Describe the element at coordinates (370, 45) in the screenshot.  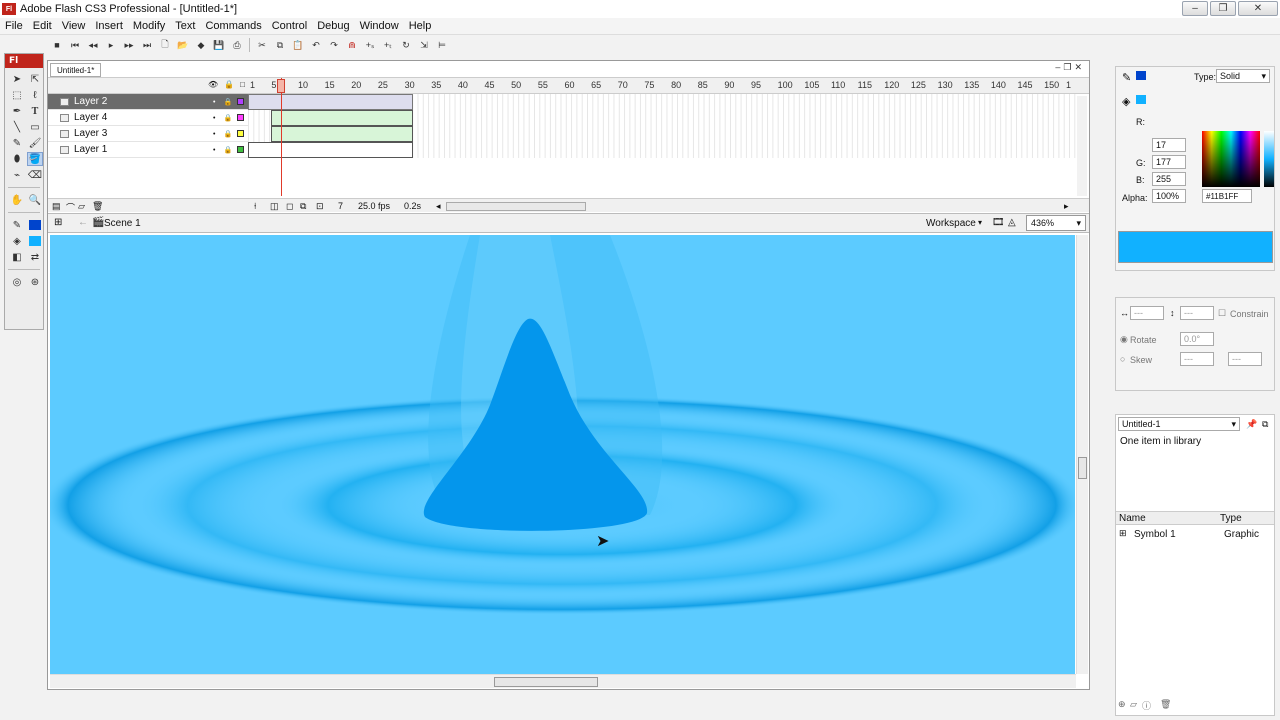
I see `smooth-icon: +ₛ` at that location.